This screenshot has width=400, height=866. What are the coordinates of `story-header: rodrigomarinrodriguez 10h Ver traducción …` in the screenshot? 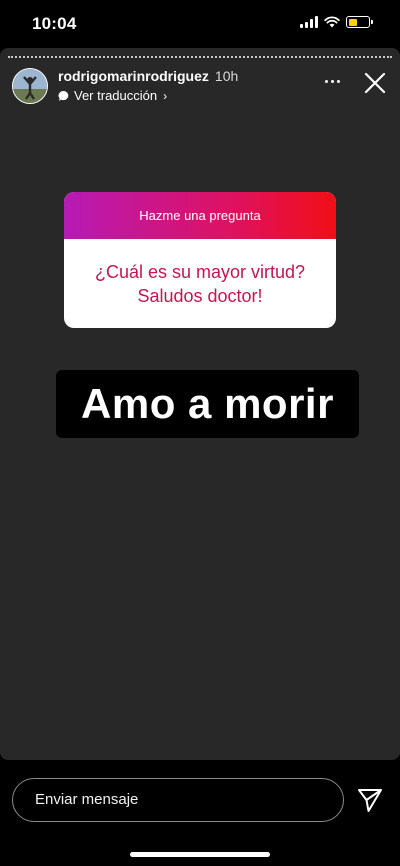 It's located at (200, 86).